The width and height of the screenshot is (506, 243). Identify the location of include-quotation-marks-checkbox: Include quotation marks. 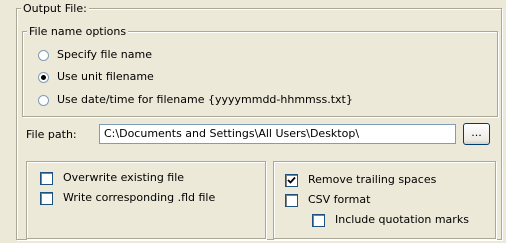
(390, 220).